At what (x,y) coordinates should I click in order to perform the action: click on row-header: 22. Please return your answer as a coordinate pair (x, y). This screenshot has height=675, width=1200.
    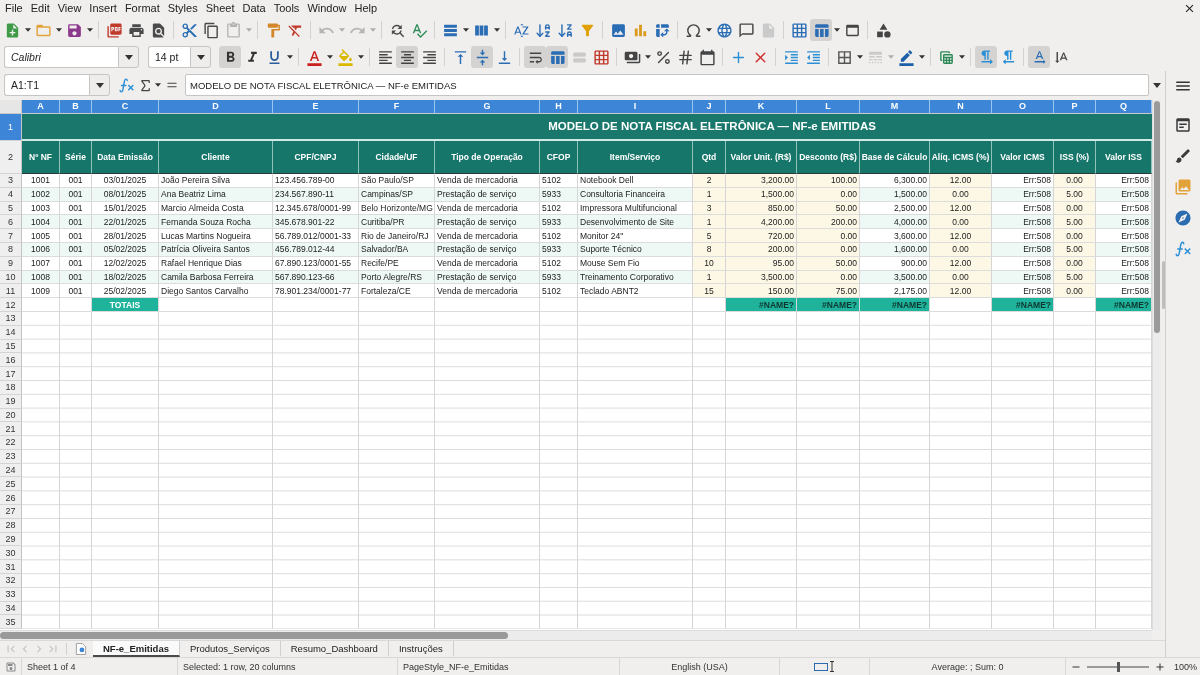
    Looking at the image, I should click on (11, 443).